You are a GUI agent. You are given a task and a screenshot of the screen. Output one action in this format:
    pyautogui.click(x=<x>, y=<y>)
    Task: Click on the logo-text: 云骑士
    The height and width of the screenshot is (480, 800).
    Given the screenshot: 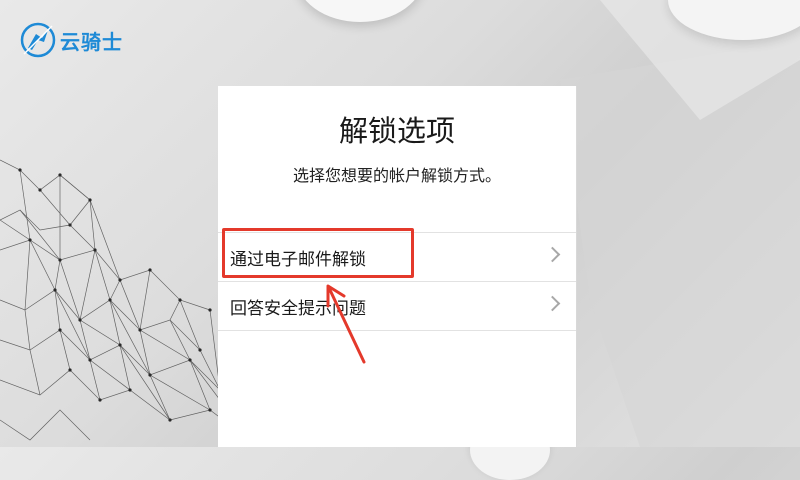 What is the action you would take?
    pyautogui.click(x=91, y=41)
    